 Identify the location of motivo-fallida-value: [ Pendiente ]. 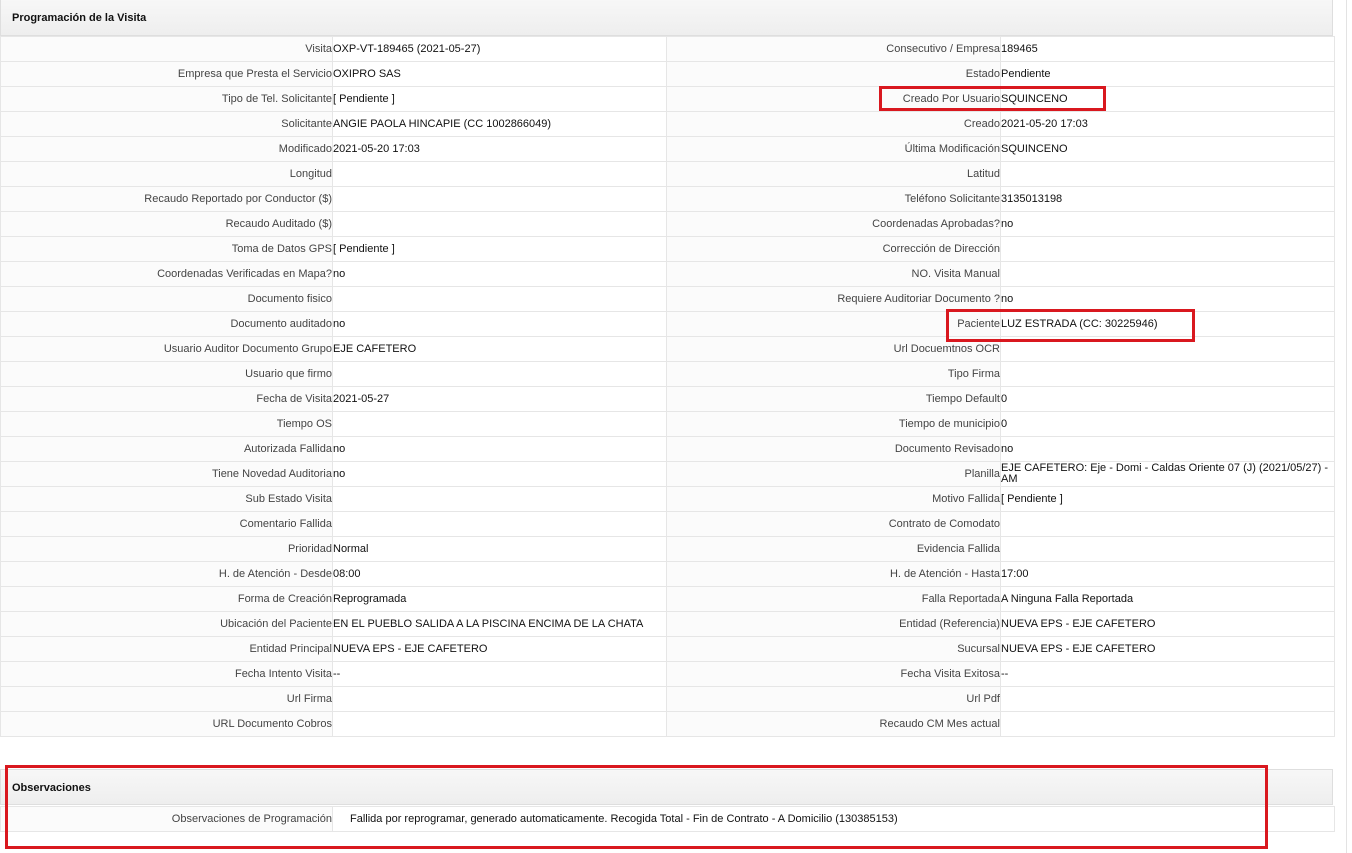
(1167, 499).